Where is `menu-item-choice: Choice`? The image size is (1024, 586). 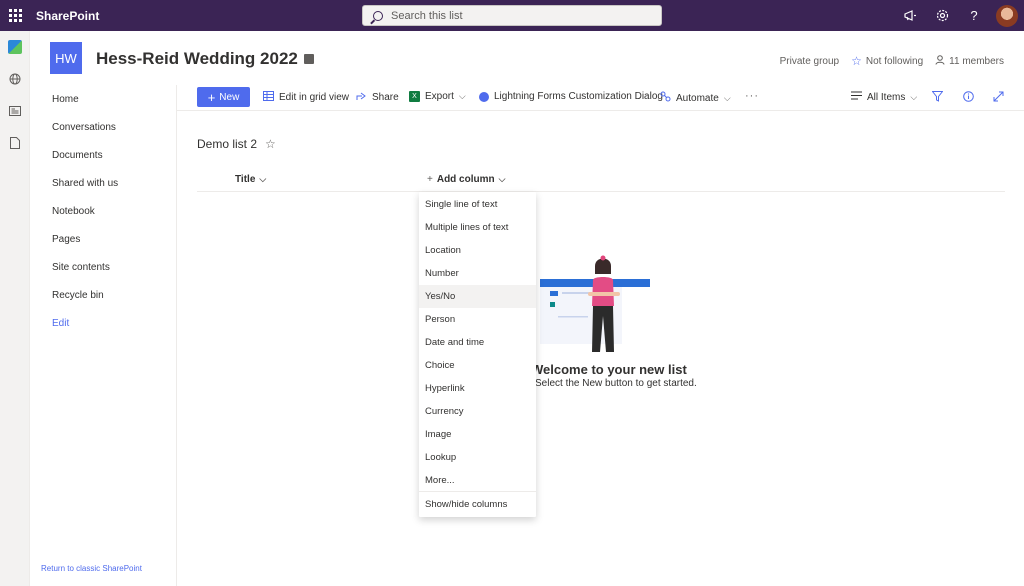
menu-item-choice: Choice is located at coordinates (477, 365).